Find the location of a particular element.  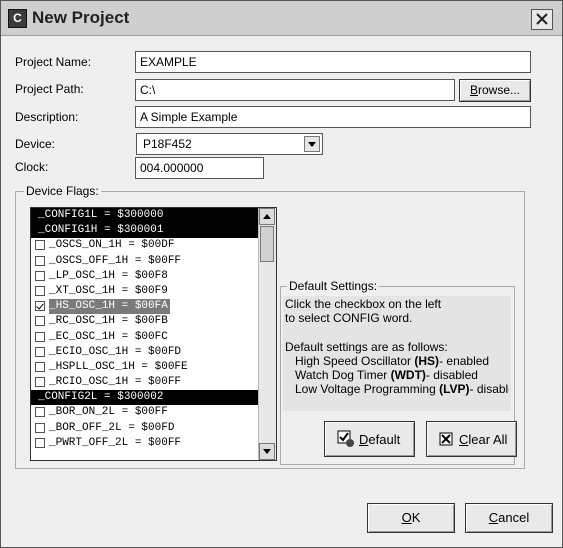

project-path-input: C:\ is located at coordinates (295, 90).